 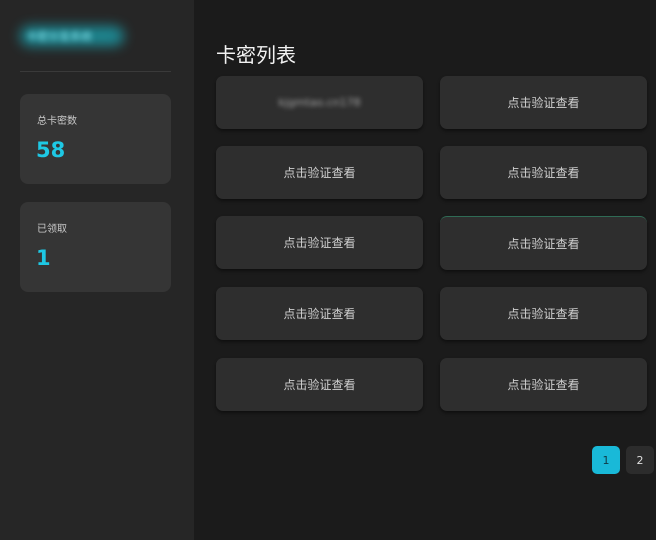 I want to click on card-item: kjgmtao.cn178, so click(x=319, y=102).